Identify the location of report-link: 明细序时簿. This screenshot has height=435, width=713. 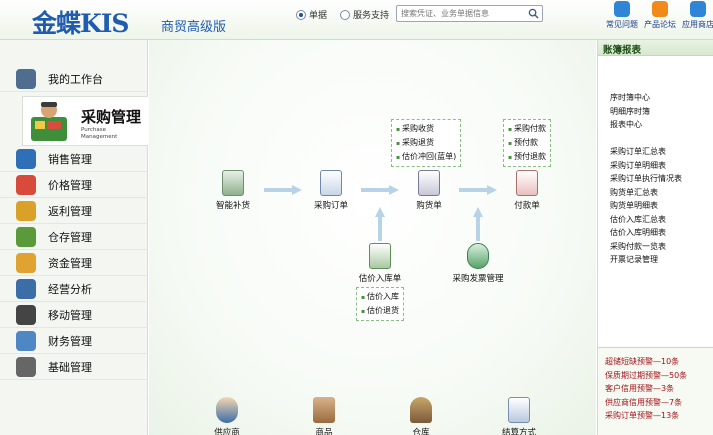
(660, 112).